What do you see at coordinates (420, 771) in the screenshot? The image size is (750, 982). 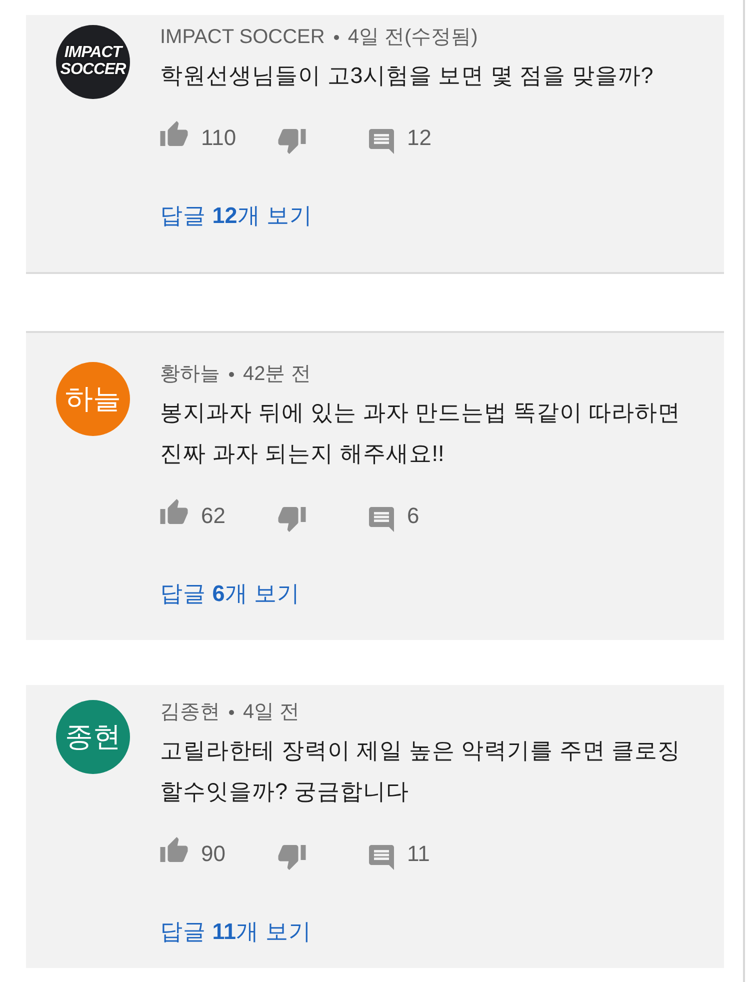 I see `comment-text: 고릴라한테 장력이 제일 높은 악력기를 주면 클로징 할수잇을까? 궁금합니다` at bounding box center [420, 771].